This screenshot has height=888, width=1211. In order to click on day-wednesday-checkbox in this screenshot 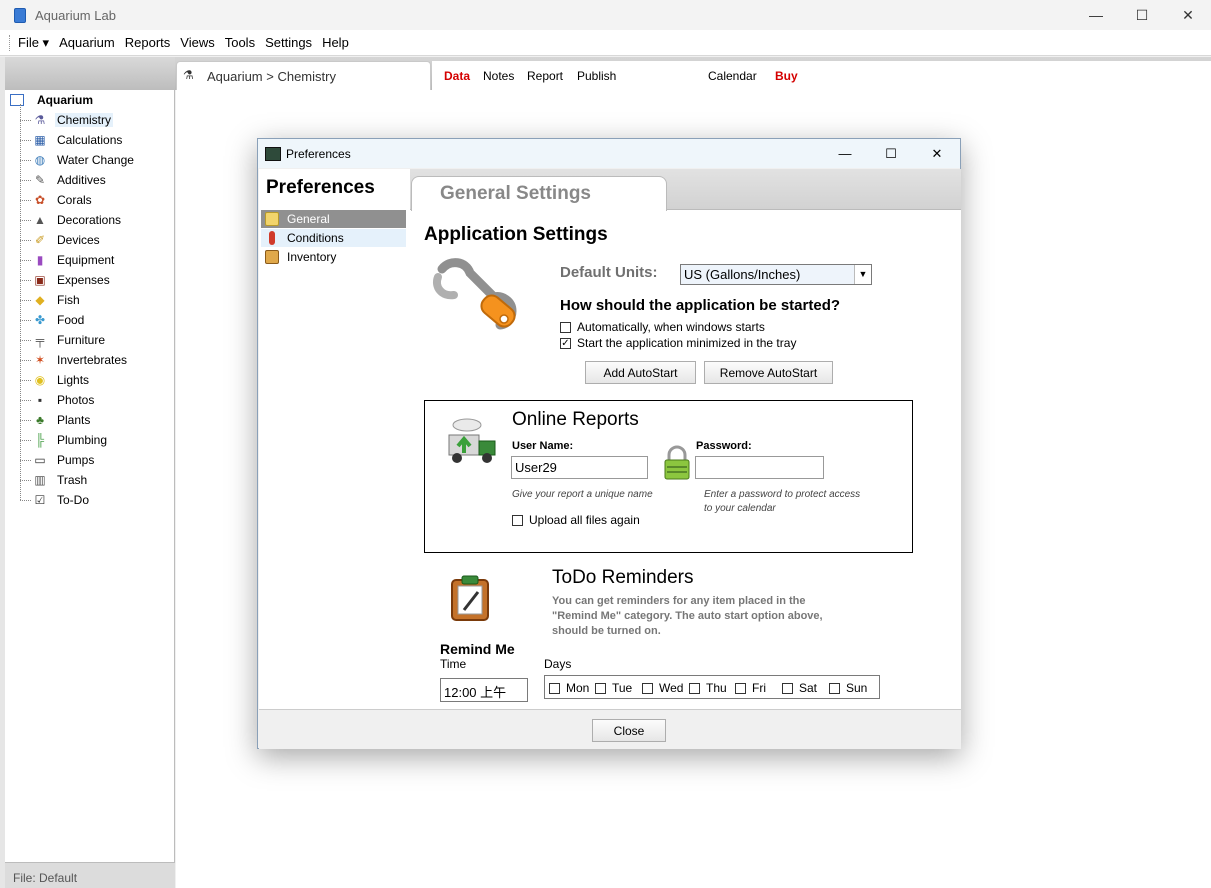, I will do `click(647, 688)`.